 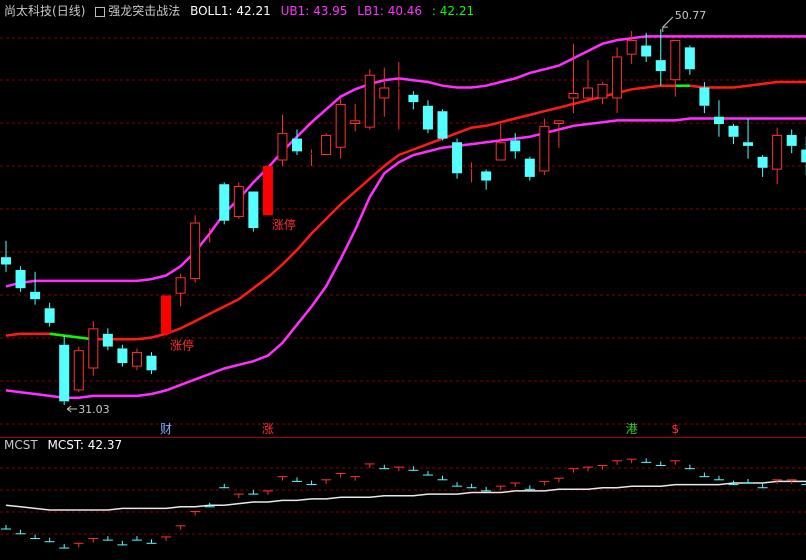 What do you see at coordinates (68, 11) in the screenshot?
I see `chart-period: (日线)` at bounding box center [68, 11].